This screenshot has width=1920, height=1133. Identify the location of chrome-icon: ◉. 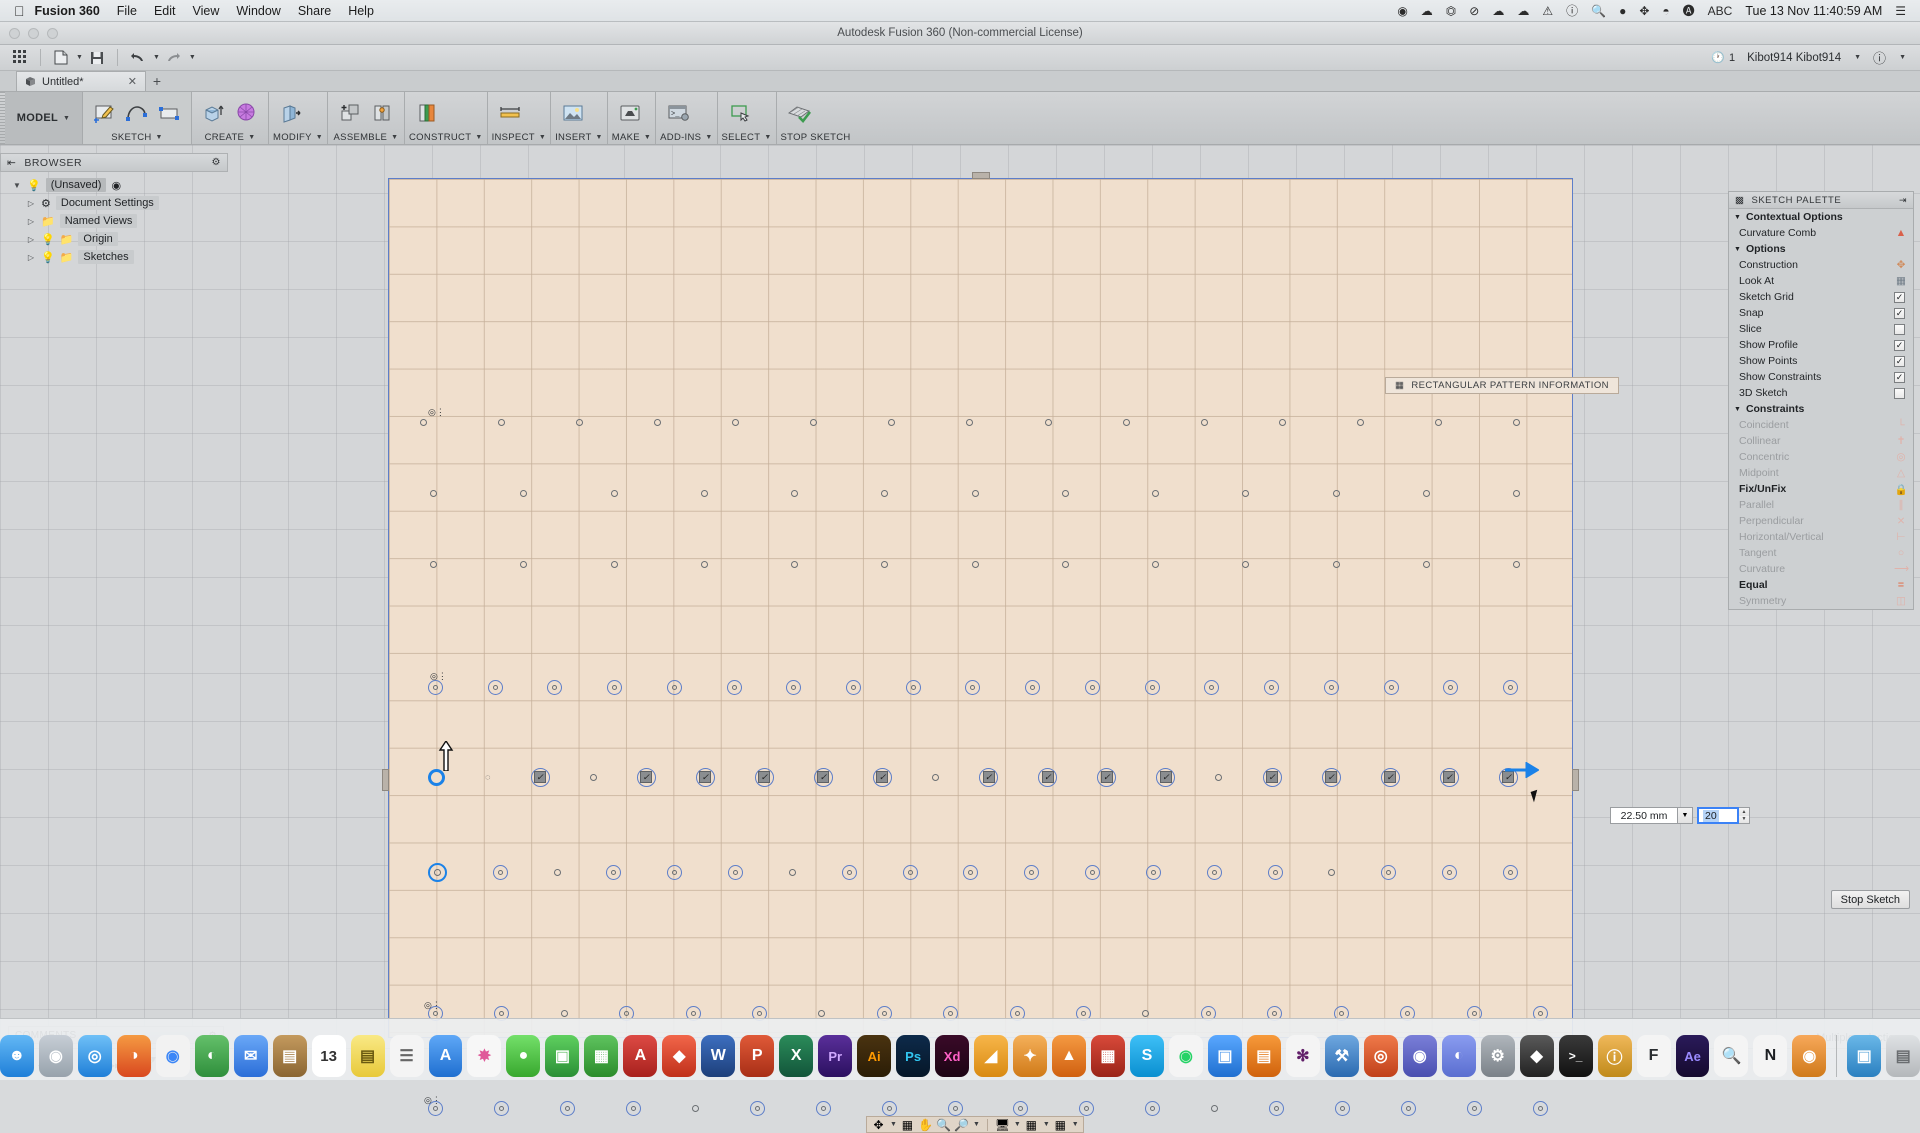
(172, 1056).